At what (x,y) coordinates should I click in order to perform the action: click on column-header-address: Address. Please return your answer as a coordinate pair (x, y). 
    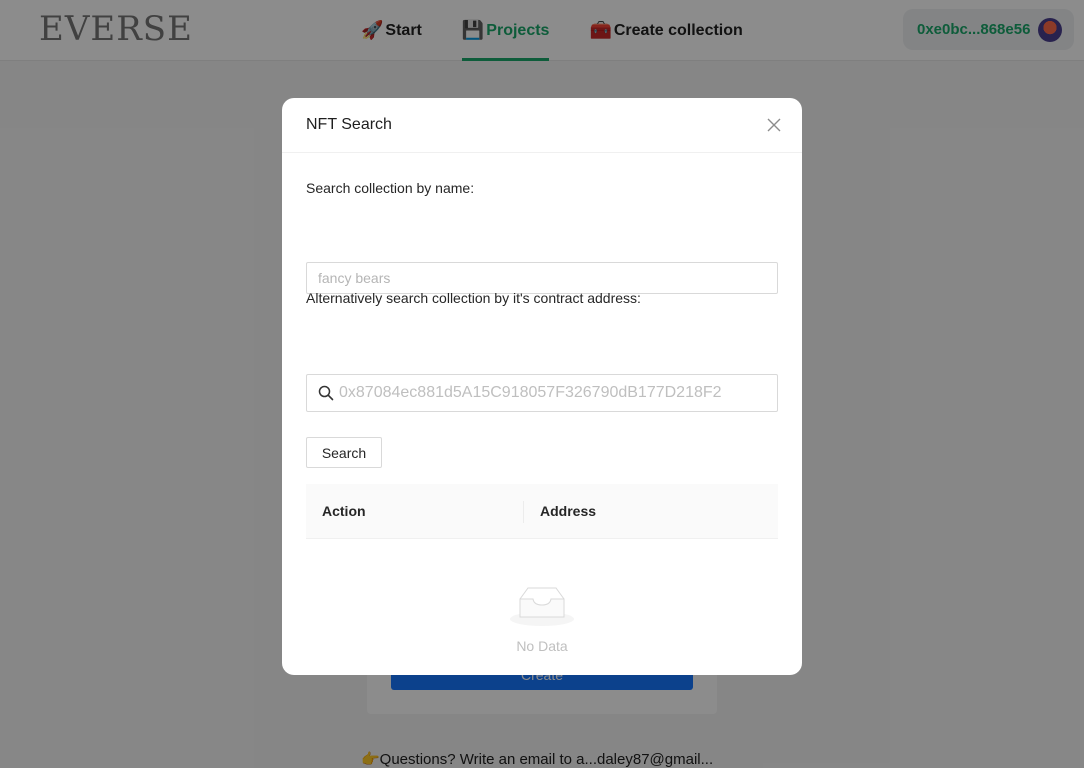
    Looking at the image, I should click on (568, 511).